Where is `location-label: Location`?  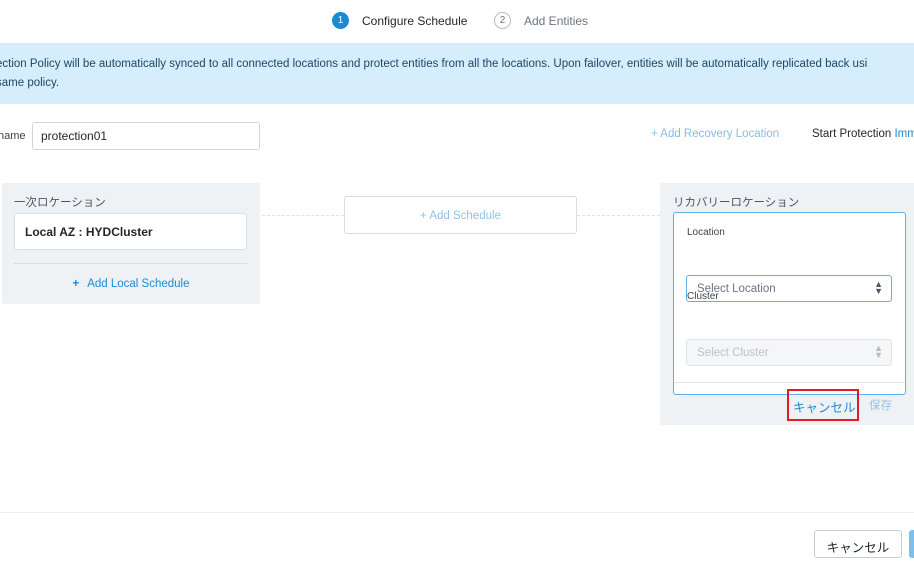
location-label: Location is located at coordinates (706, 232).